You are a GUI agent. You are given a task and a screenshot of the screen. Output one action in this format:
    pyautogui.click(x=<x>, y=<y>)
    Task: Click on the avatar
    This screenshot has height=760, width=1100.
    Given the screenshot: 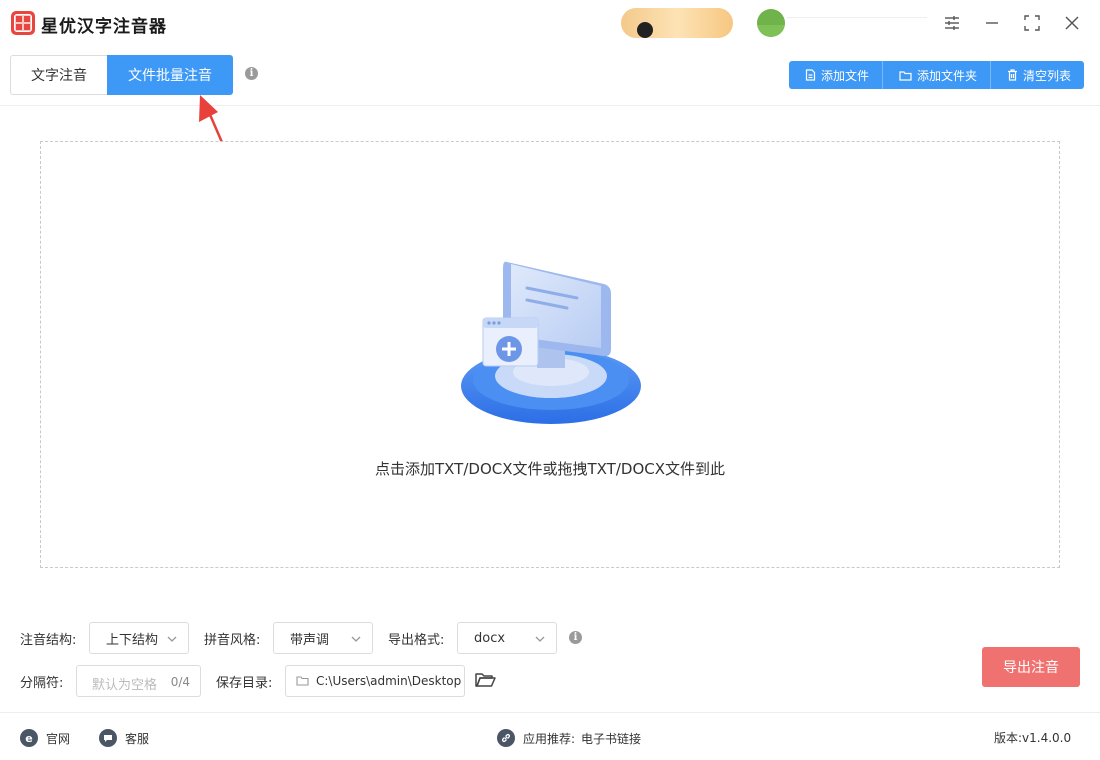 What is the action you would take?
    pyautogui.click(x=771, y=23)
    